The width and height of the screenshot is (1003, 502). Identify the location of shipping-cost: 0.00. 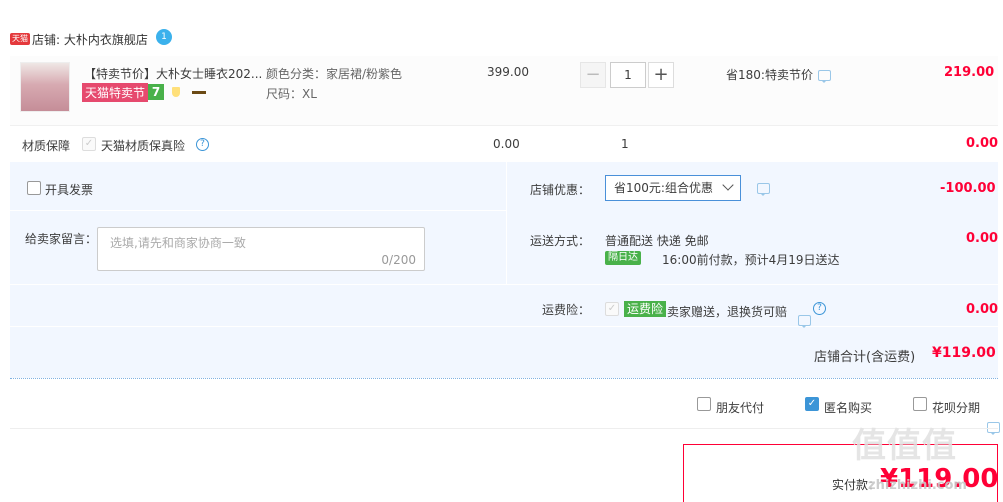
(982, 238).